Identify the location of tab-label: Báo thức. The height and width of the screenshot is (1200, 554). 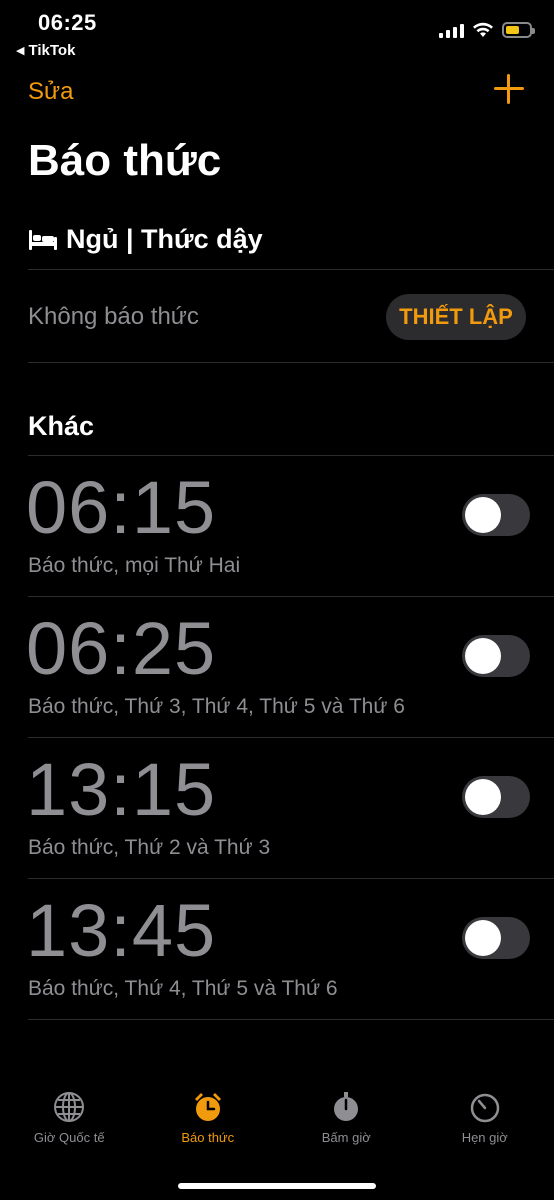
(208, 1137).